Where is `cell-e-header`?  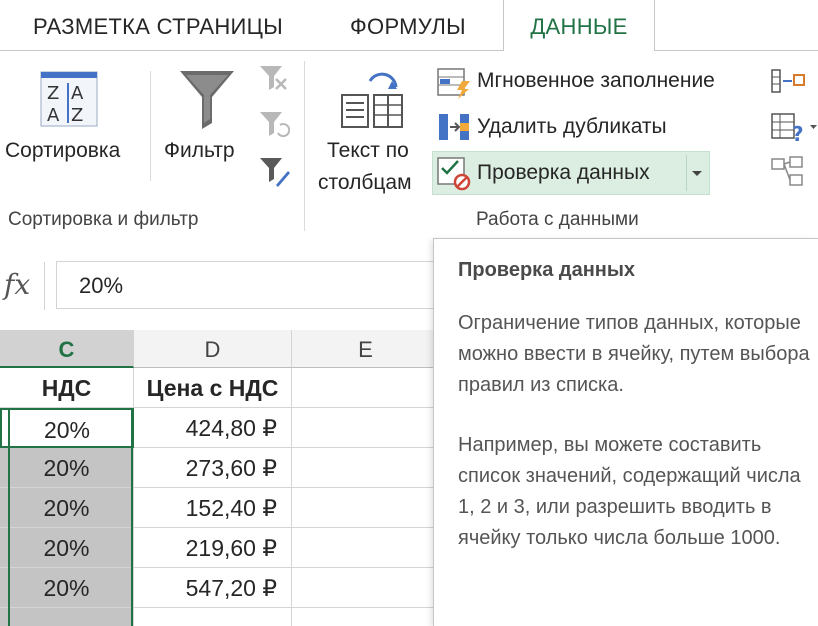
cell-e-header is located at coordinates (366, 388).